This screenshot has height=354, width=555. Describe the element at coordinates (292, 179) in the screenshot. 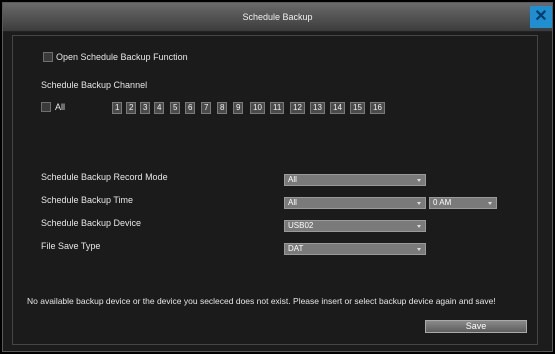

I see `record-mode-value: All` at that location.